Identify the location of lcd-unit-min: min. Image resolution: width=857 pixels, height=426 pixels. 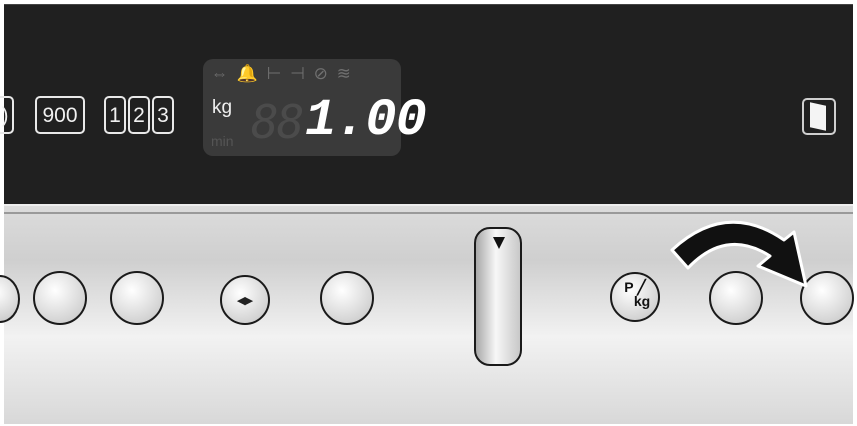
(222, 141).